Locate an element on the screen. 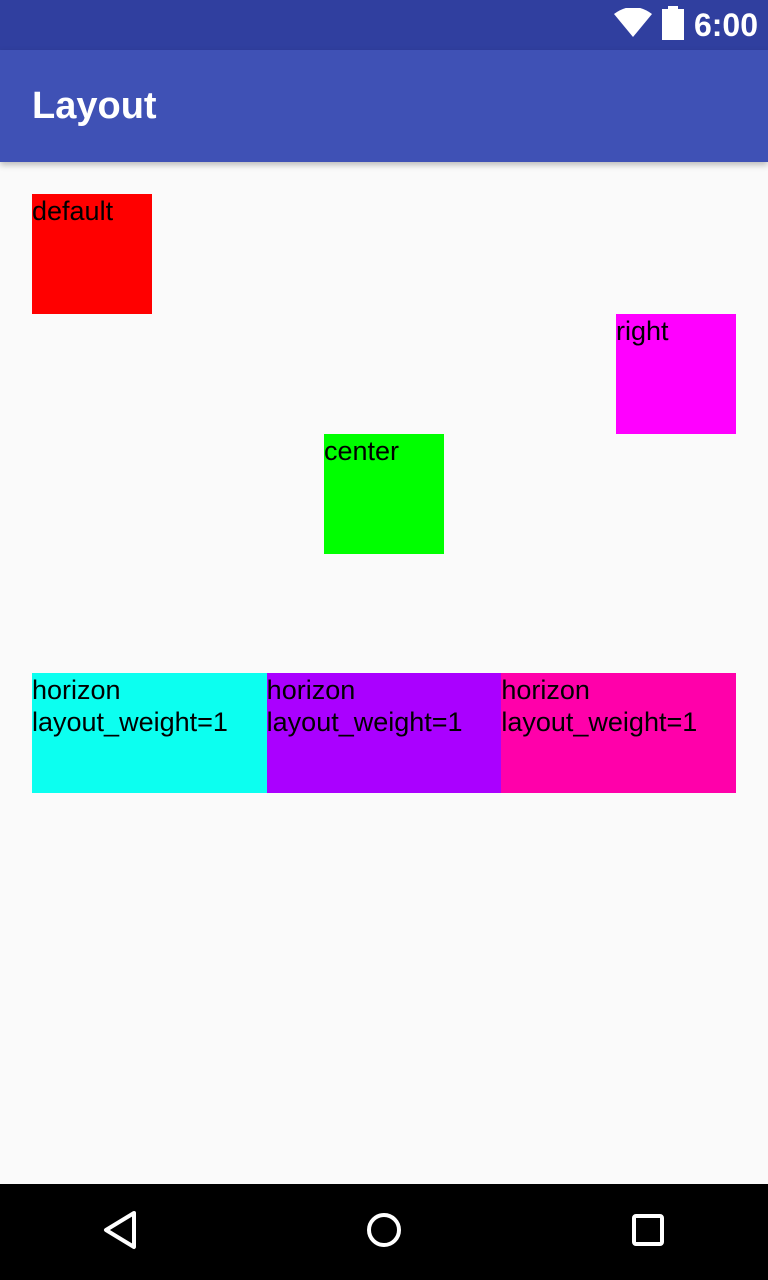 Image resolution: width=768 pixels, height=1280 pixels. weighted-cell-1: horizon layout_weight=1 is located at coordinates (149, 733).